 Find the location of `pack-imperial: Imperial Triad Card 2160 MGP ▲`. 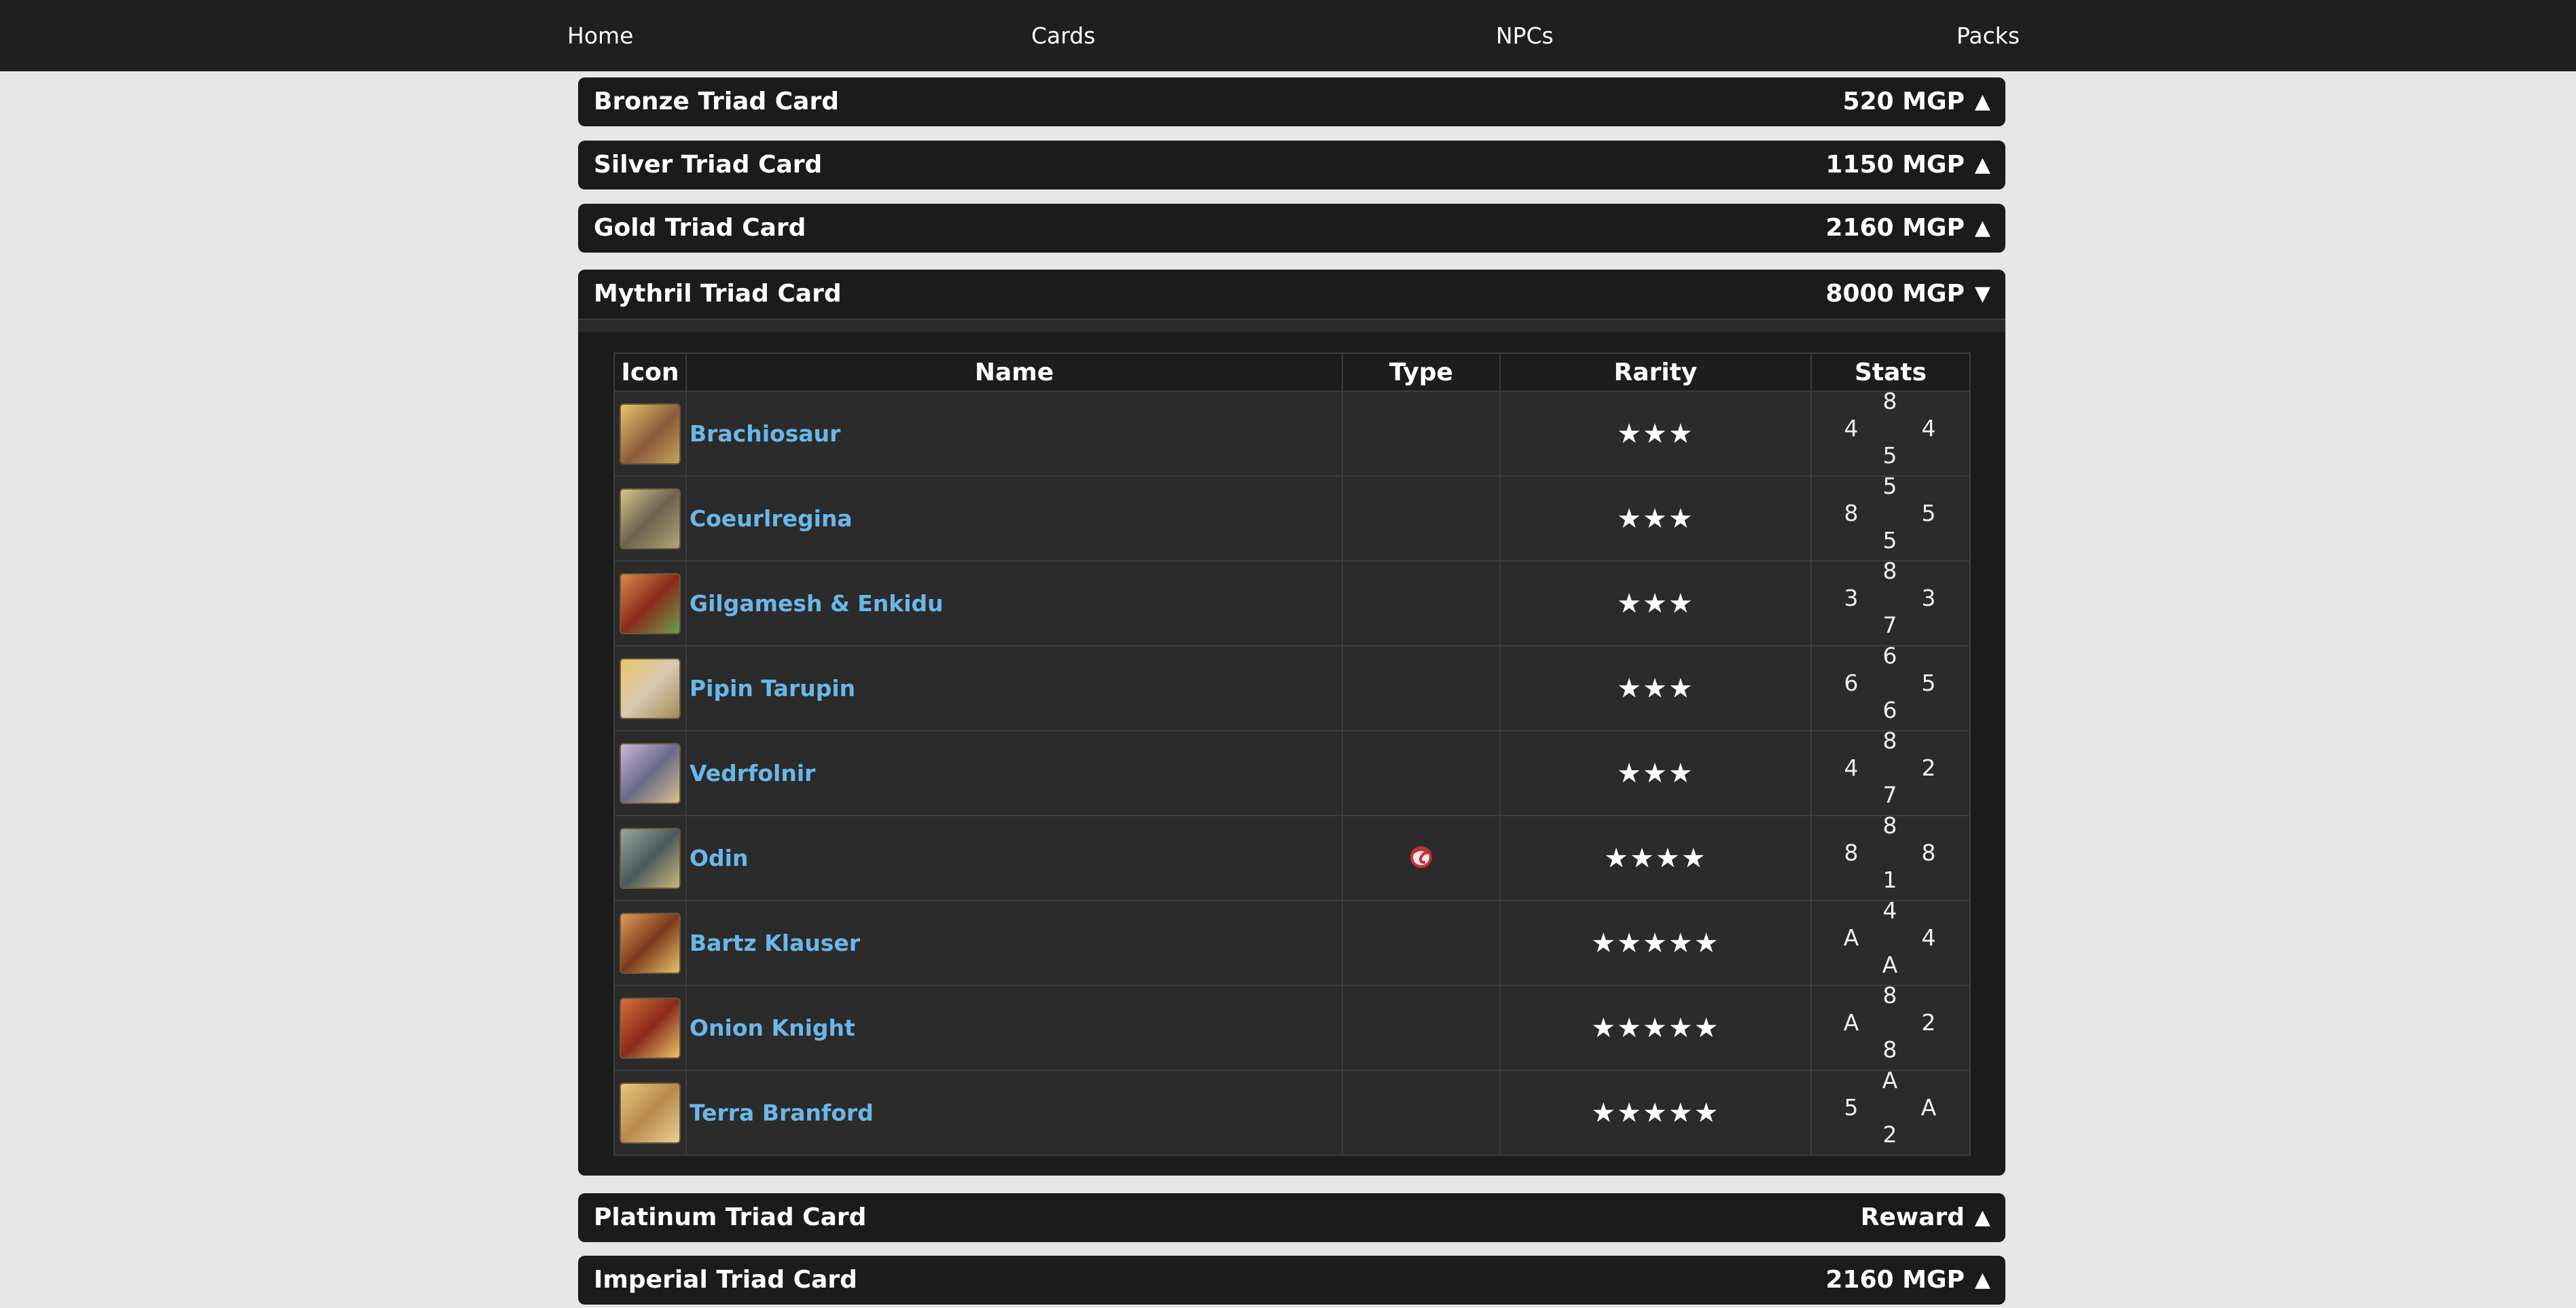

pack-imperial: Imperial Triad Card 2160 MGP ▲ is located at coordinates (1291, 1280).